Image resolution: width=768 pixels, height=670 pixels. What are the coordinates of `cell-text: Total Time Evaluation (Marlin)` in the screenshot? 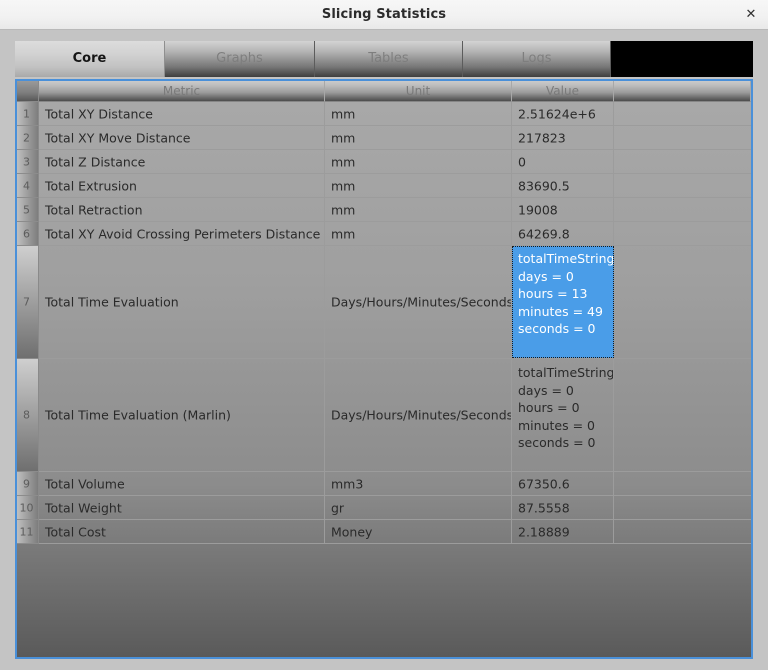 It's located at (138, 415).